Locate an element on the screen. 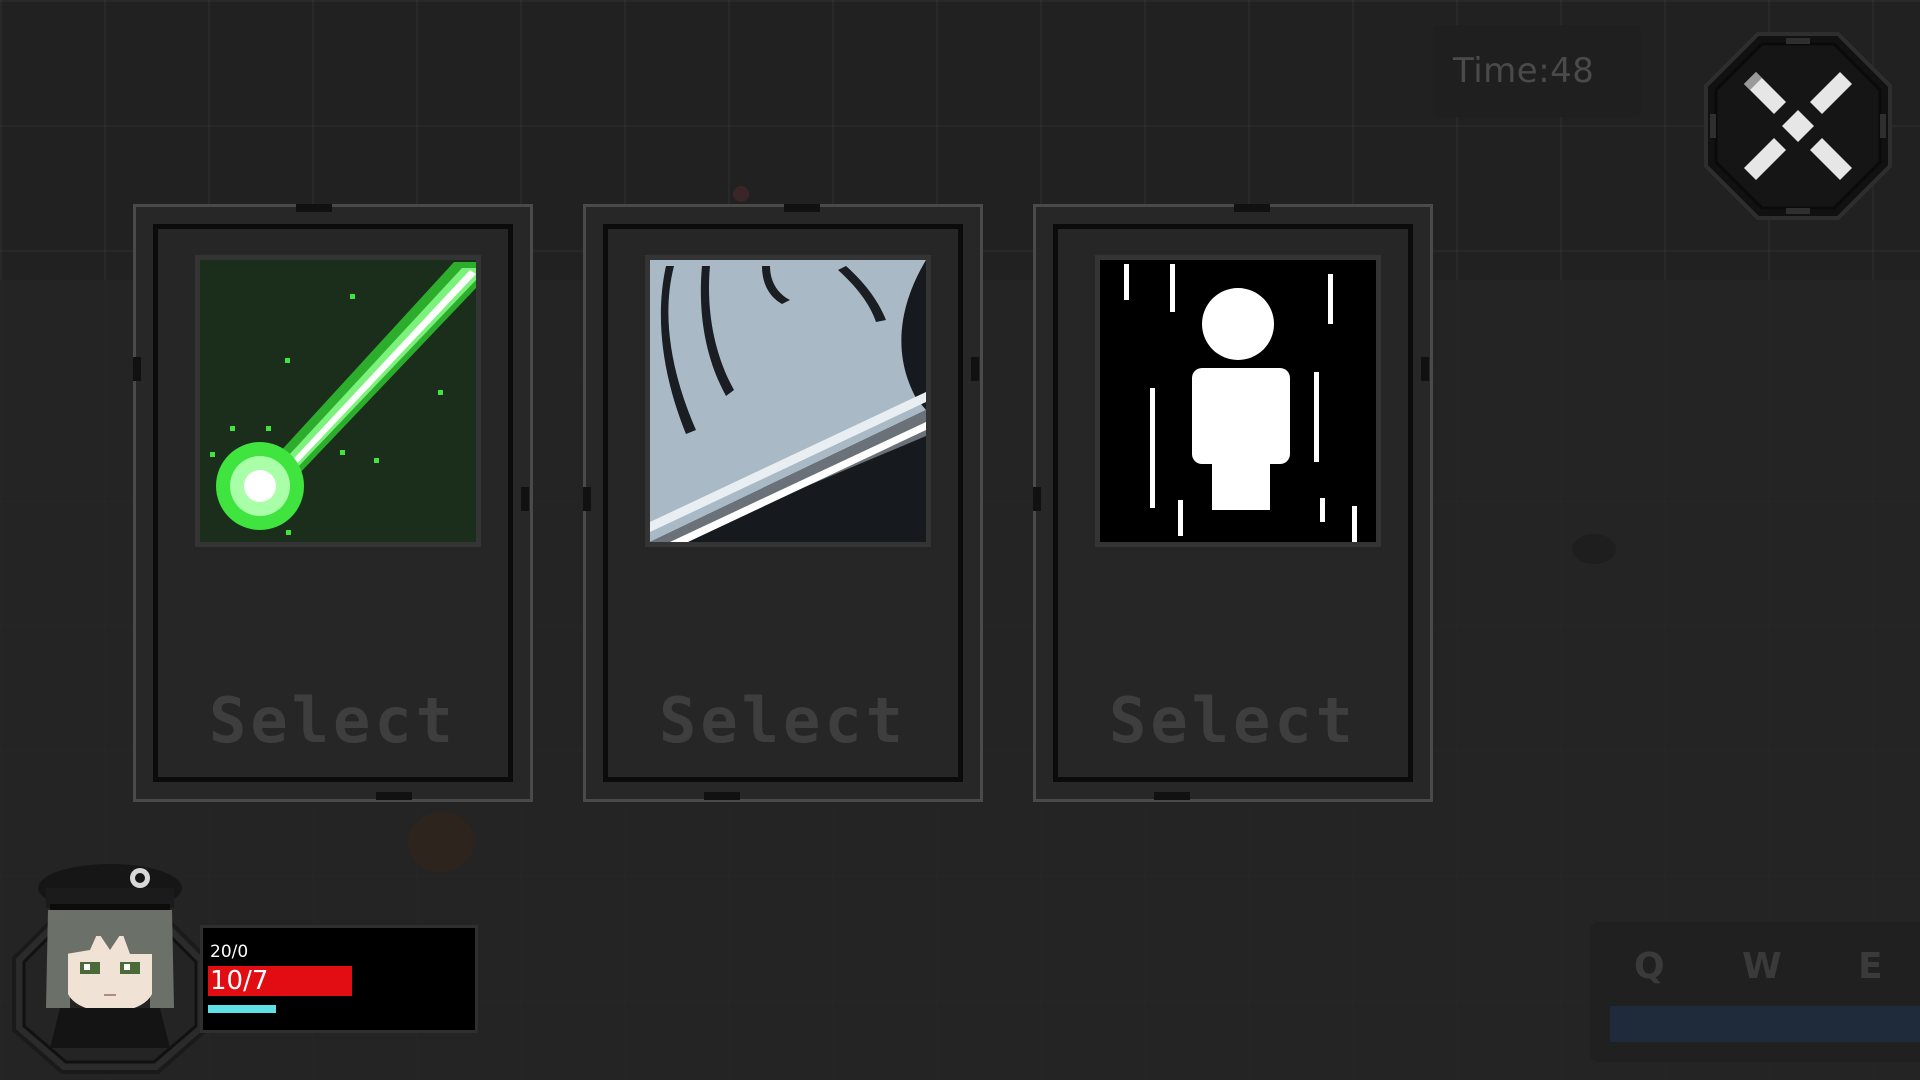 The width and height of the screenshot is (1920, 1080). green-laser-beam-icon is located at coordinates (338, 401).